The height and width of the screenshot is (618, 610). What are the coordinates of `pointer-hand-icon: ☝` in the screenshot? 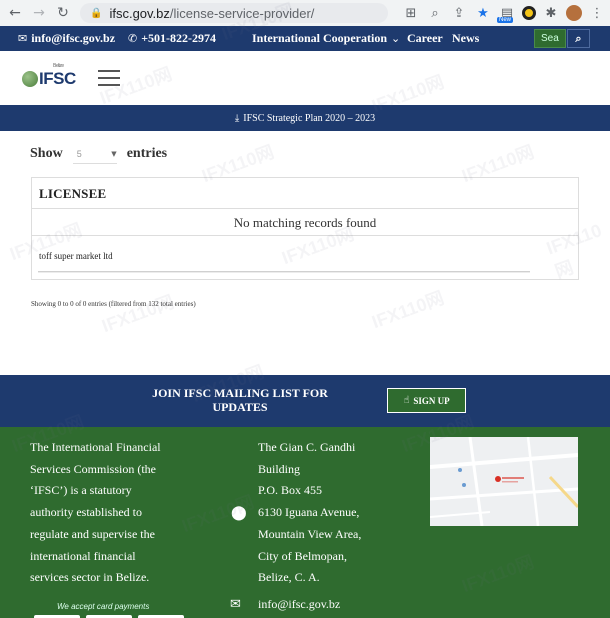 It's located at (406, 400).